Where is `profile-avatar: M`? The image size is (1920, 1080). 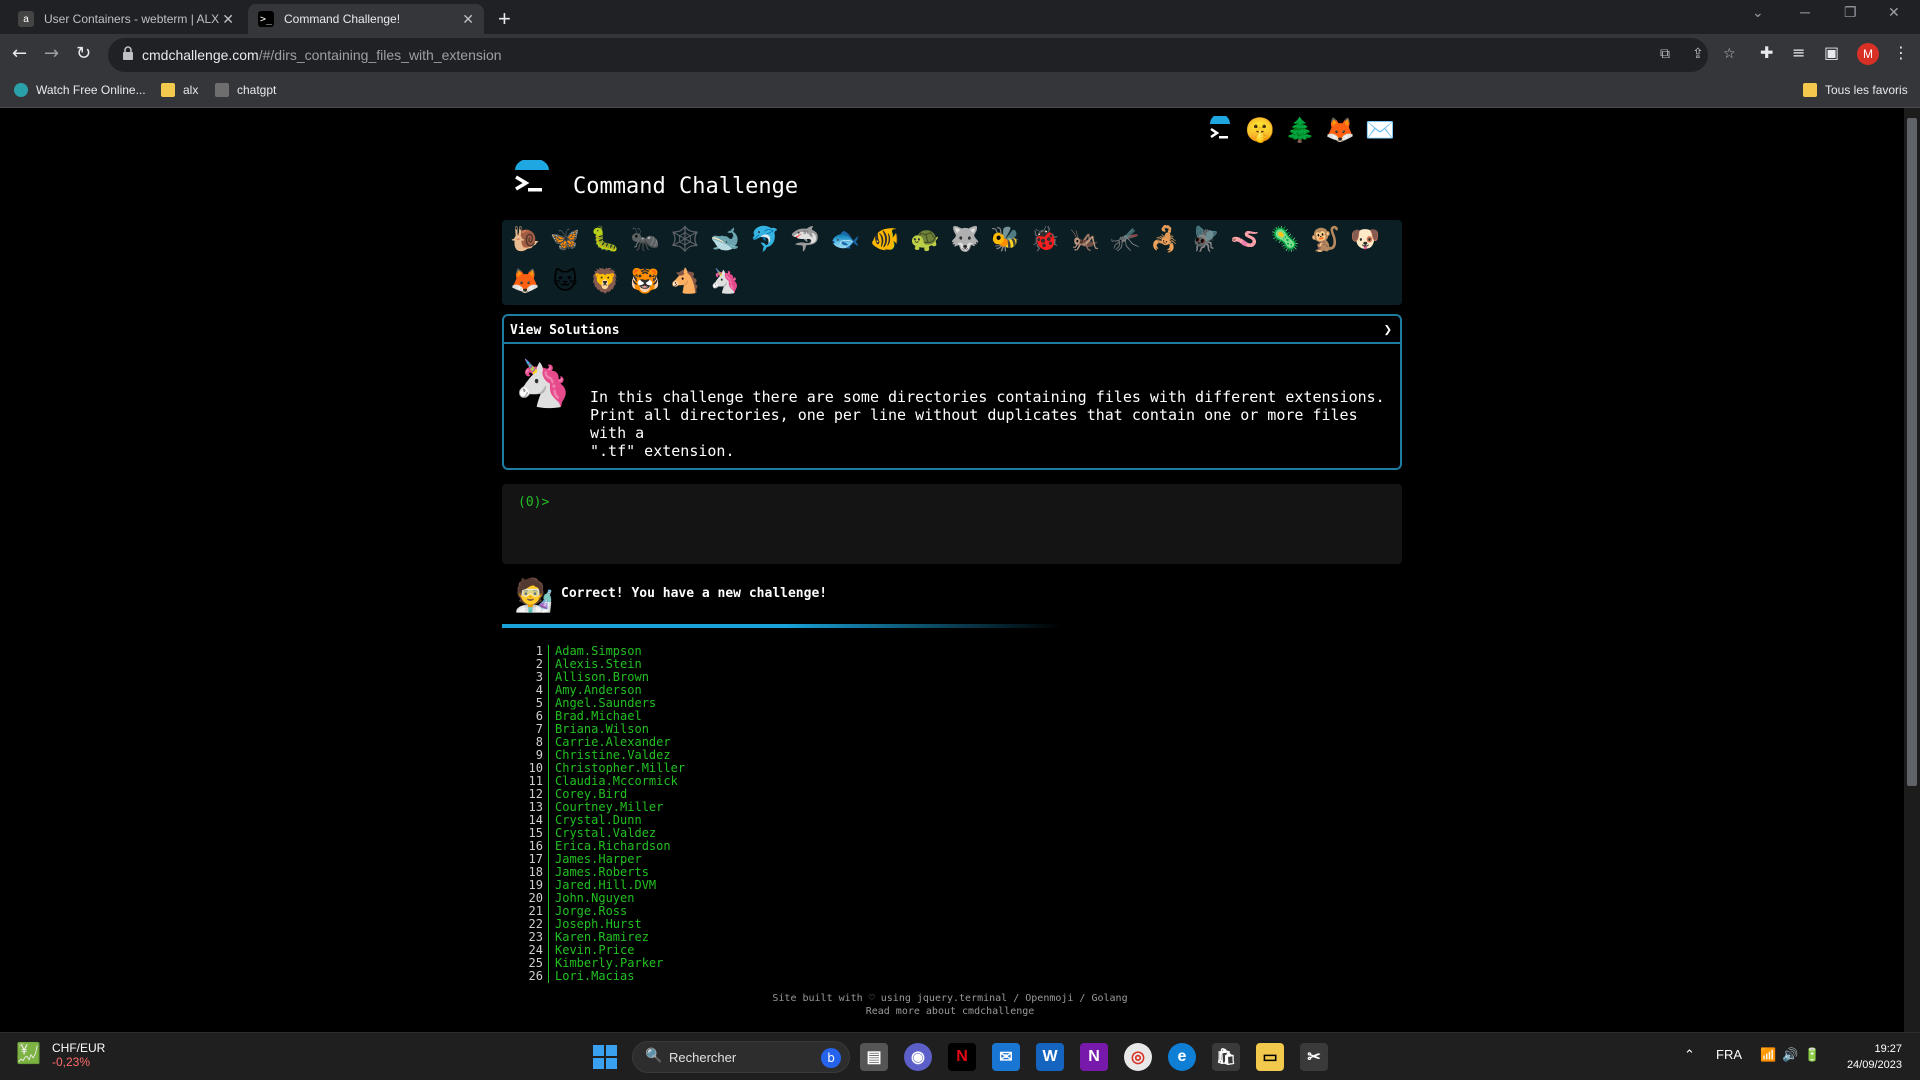
profile-avatar: M is located at coordinates (1868, 54).